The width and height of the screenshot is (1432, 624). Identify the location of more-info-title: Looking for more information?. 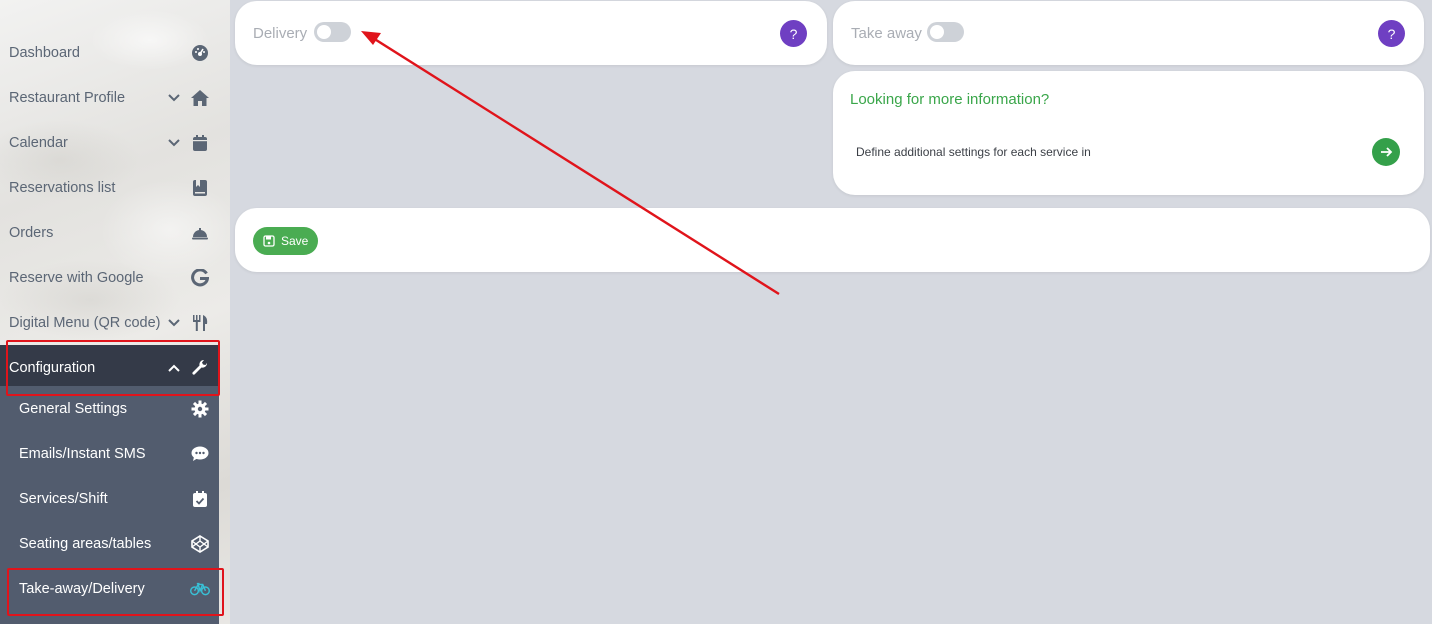
(950, 99).